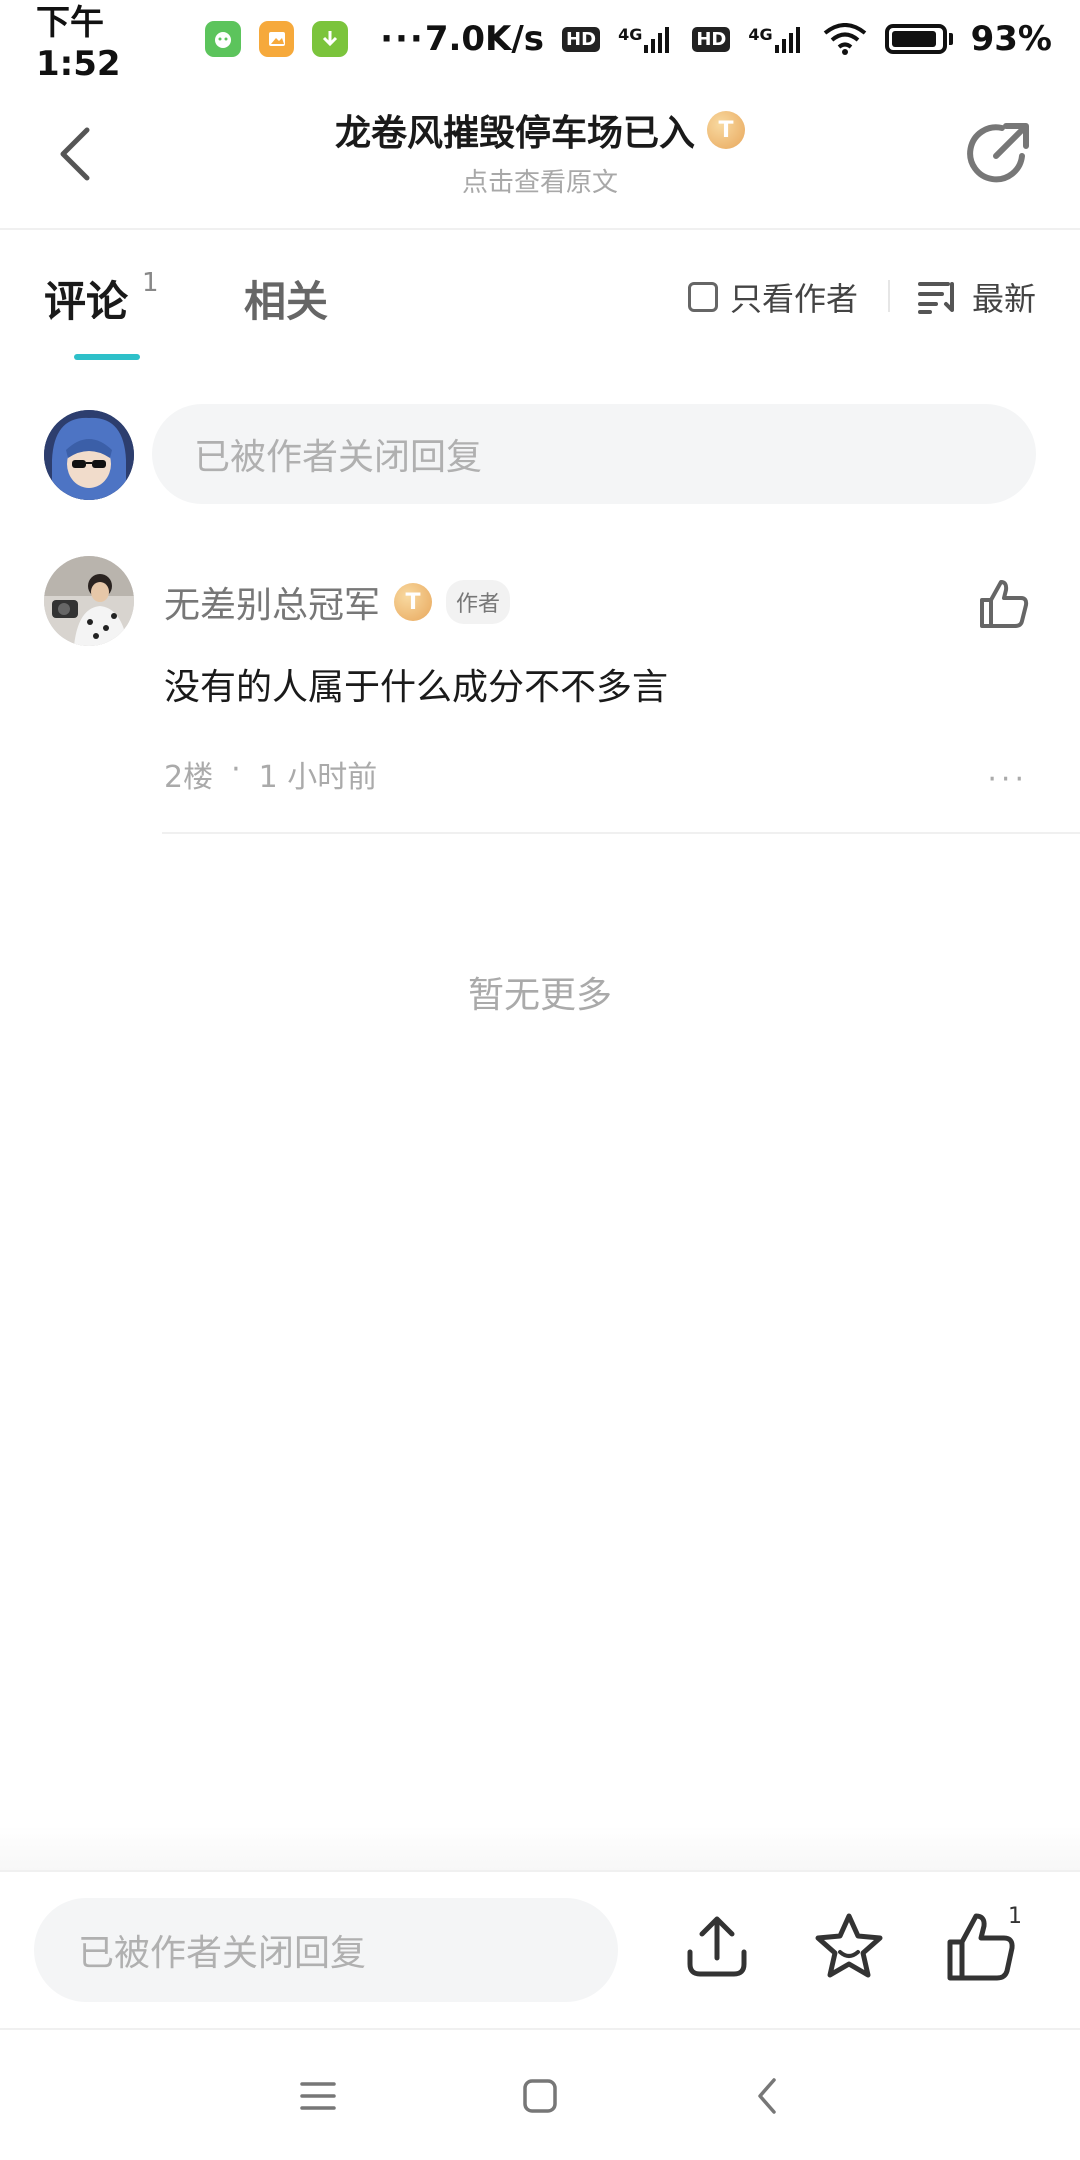 The height and width of the screenshot is (2160, 1080). I want to click on nav-home-button, so click(540, 2096).